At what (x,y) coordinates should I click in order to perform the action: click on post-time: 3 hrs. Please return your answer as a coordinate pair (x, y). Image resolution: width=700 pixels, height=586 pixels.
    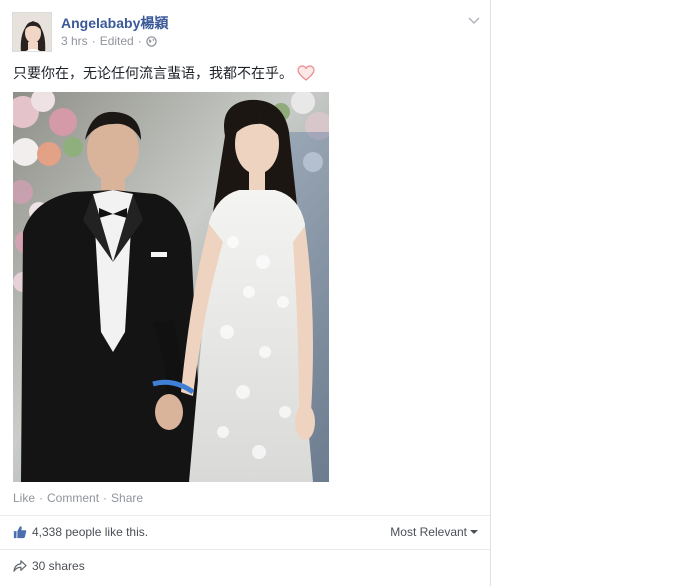
    Looking at the image, I should click on (74, 41).